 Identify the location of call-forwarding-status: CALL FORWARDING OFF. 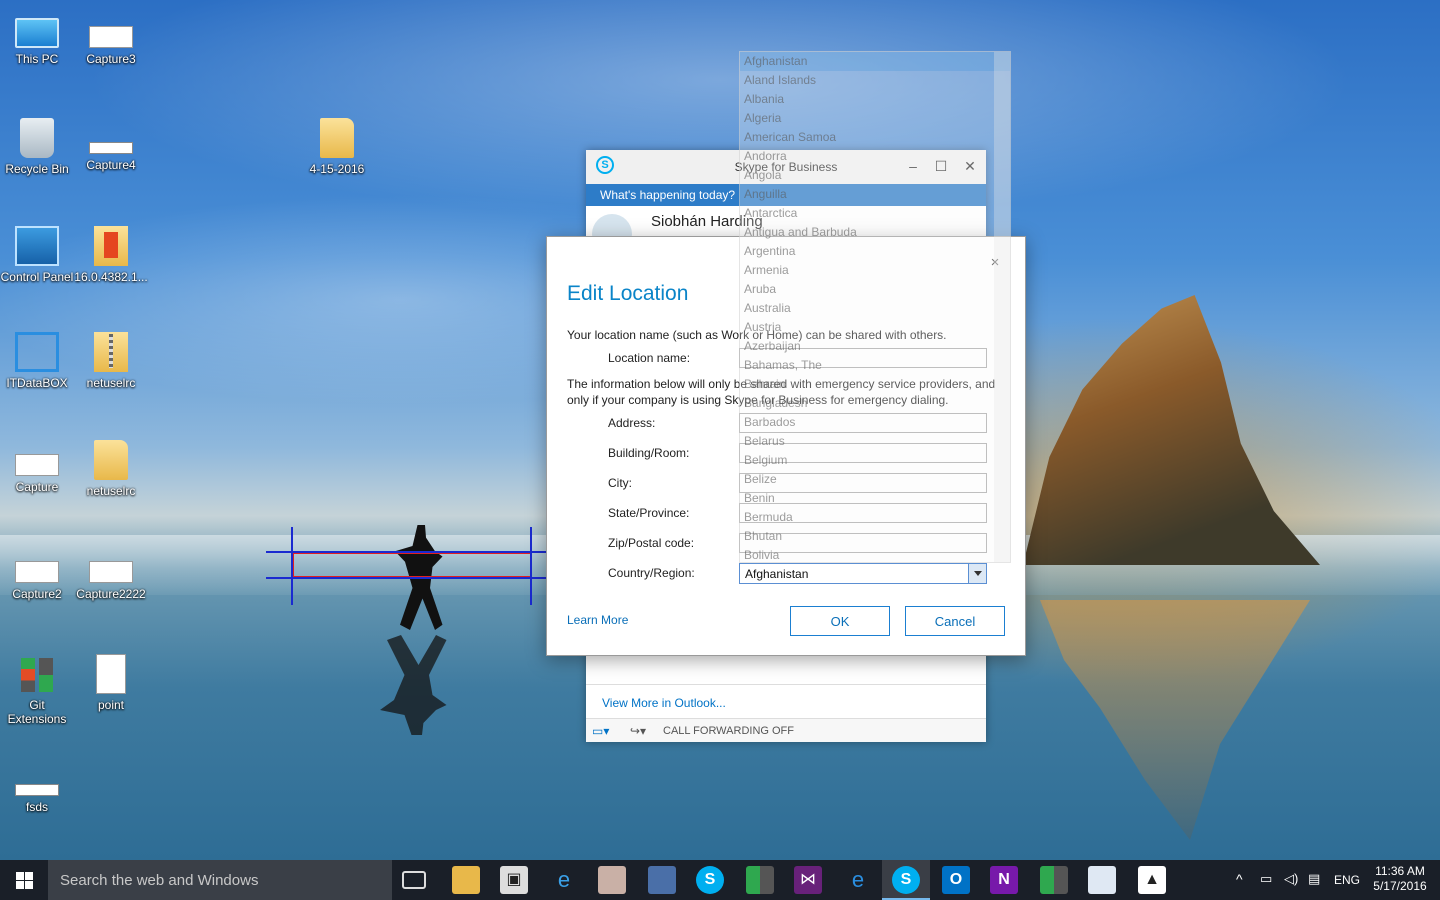
(728, 731).